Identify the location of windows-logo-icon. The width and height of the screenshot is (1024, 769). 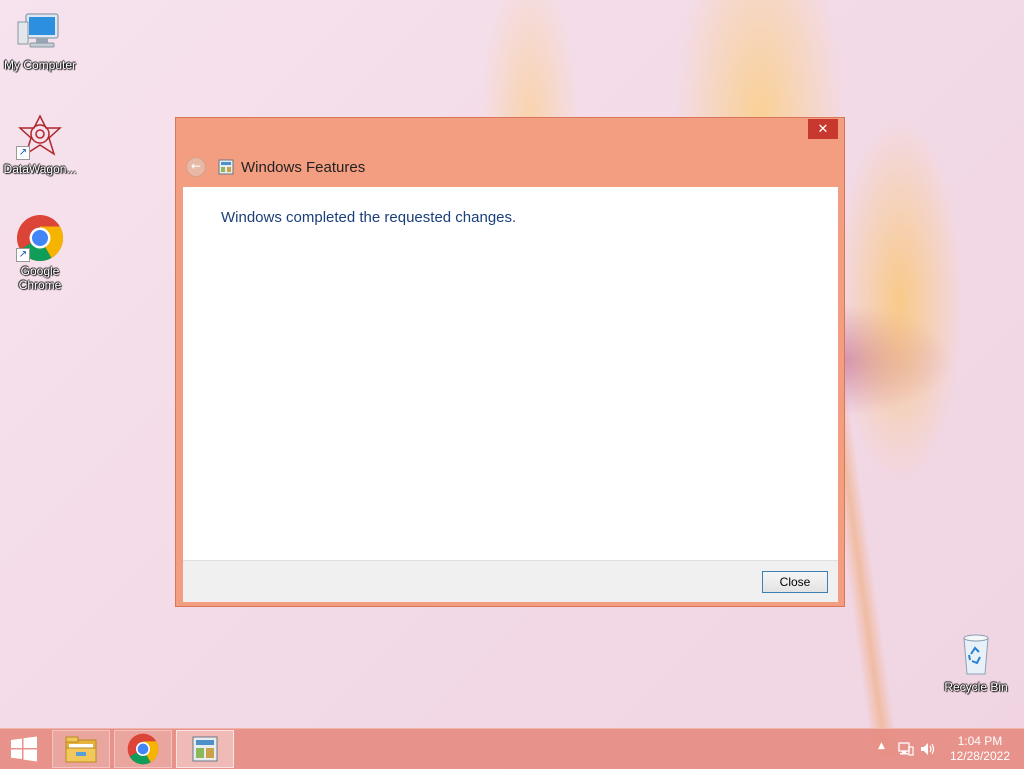
(24, 749).